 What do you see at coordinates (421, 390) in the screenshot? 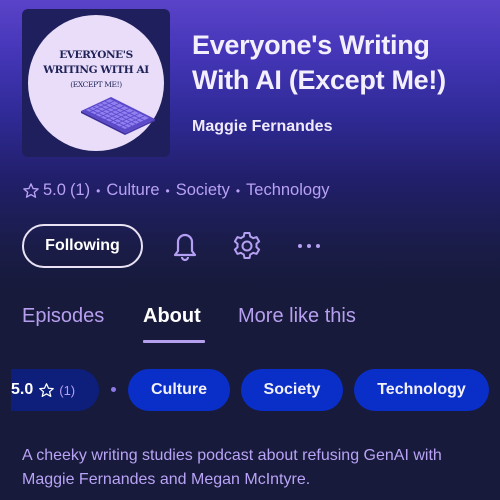
I see `category-chip-technology: Technology` at bounding box center [421, 390].